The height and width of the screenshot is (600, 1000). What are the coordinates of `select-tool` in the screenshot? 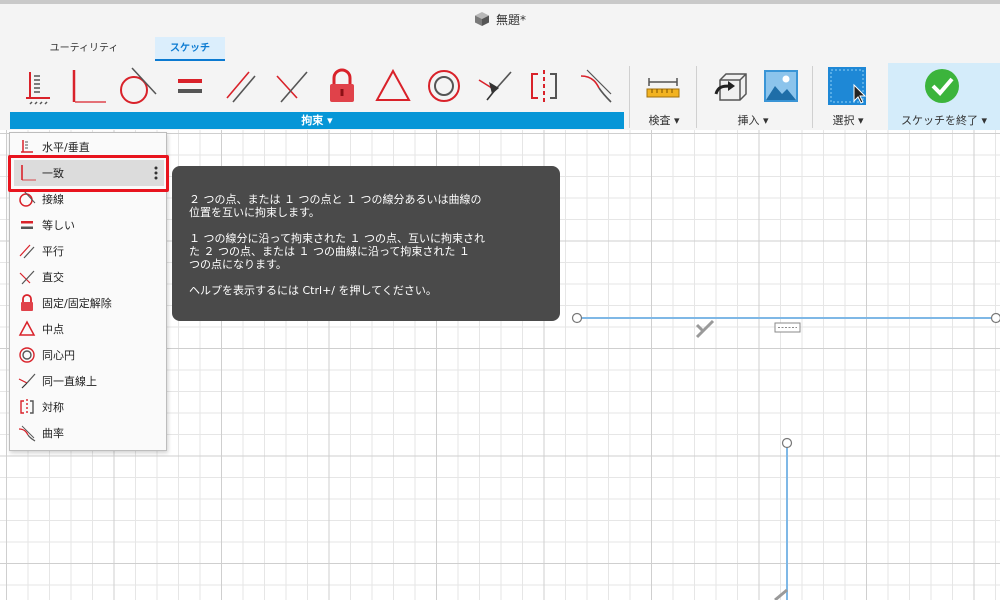 It's located at (847, 86).